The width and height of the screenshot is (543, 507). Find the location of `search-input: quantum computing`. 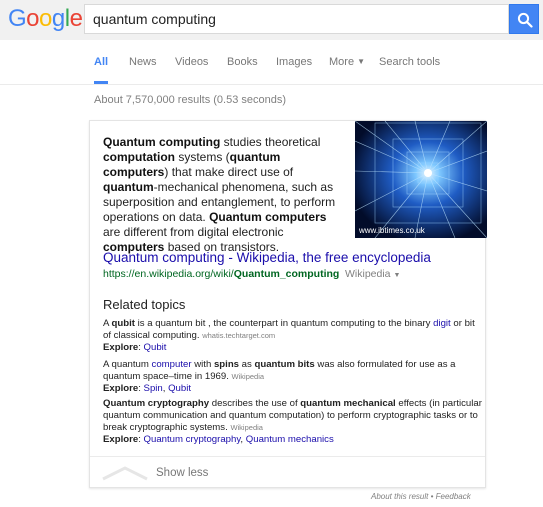

search-input: quantum computing is located at coordinates (296, 19).